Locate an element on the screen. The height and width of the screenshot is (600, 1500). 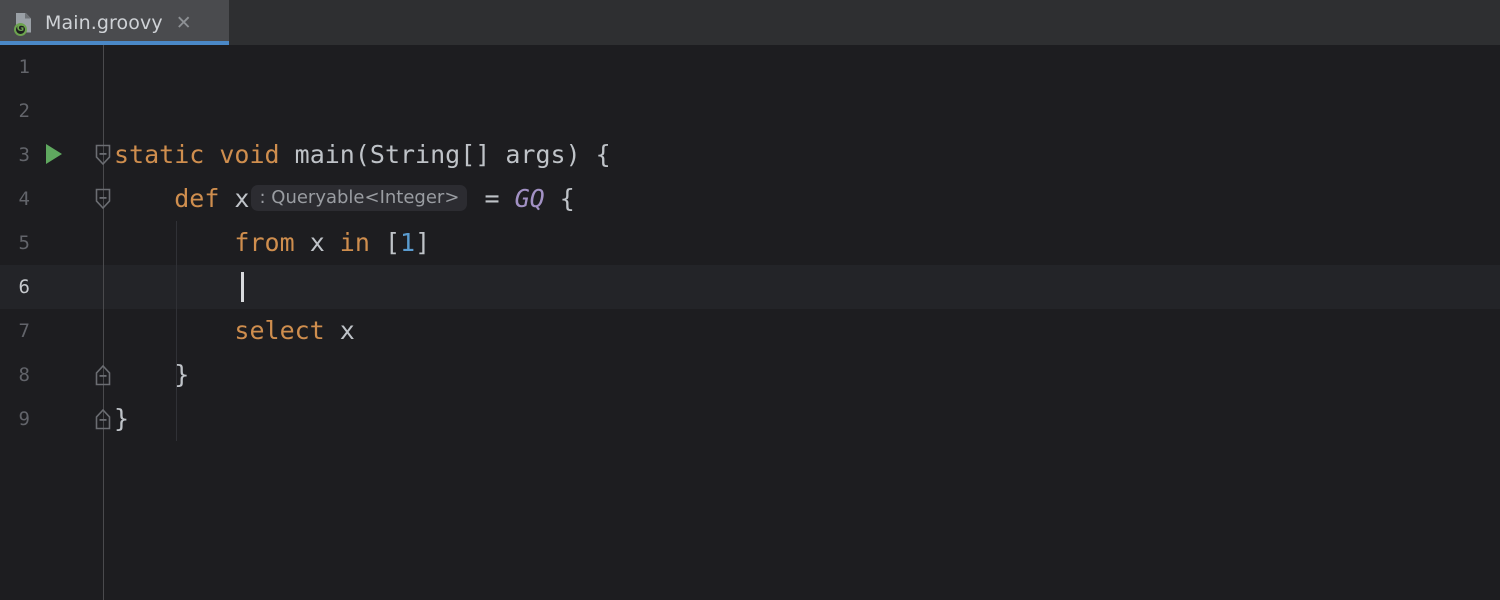
groovy-file-icon: G is located at coordinates (24, 23).